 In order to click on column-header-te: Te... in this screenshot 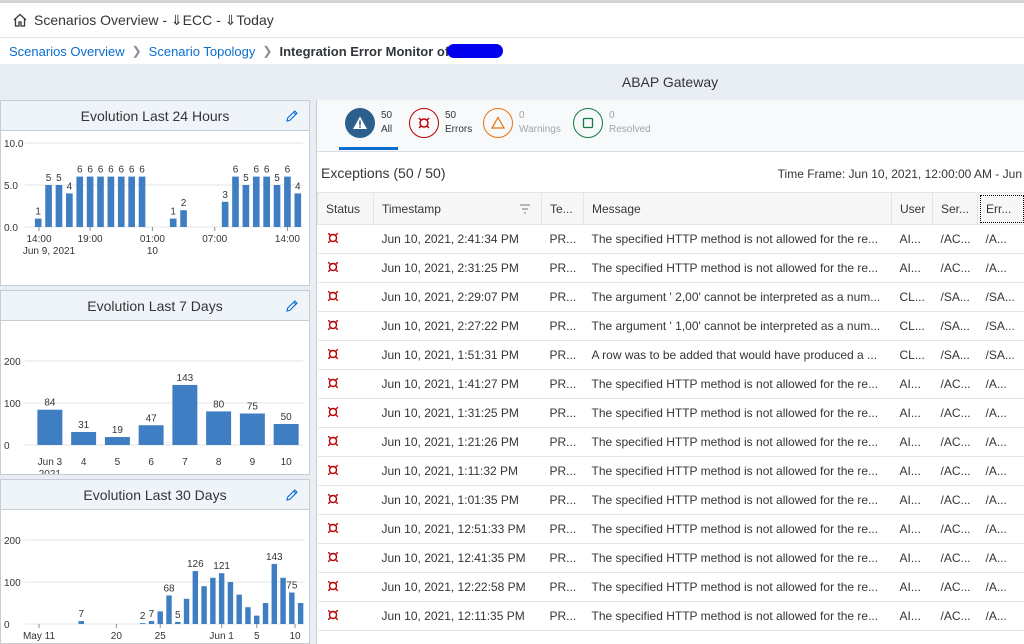, I will do `click(562, 208)`.